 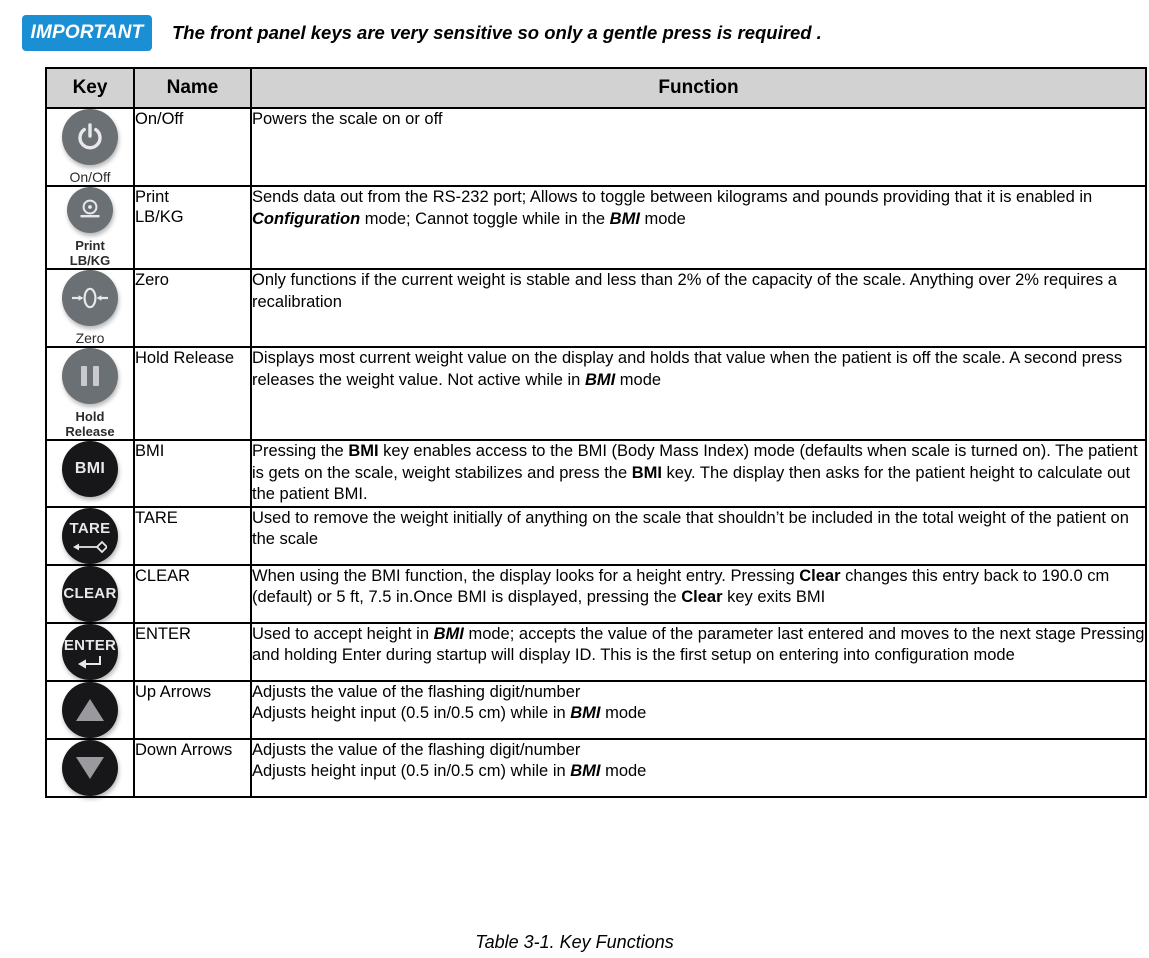 I want to click on power-icon, so click(x=90, y=137).